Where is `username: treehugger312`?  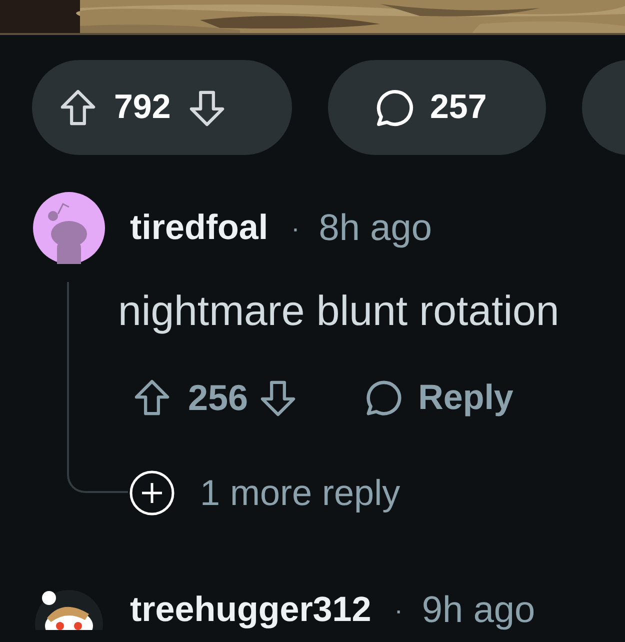
username: treehugger312 is located at coordinates (251, 610).